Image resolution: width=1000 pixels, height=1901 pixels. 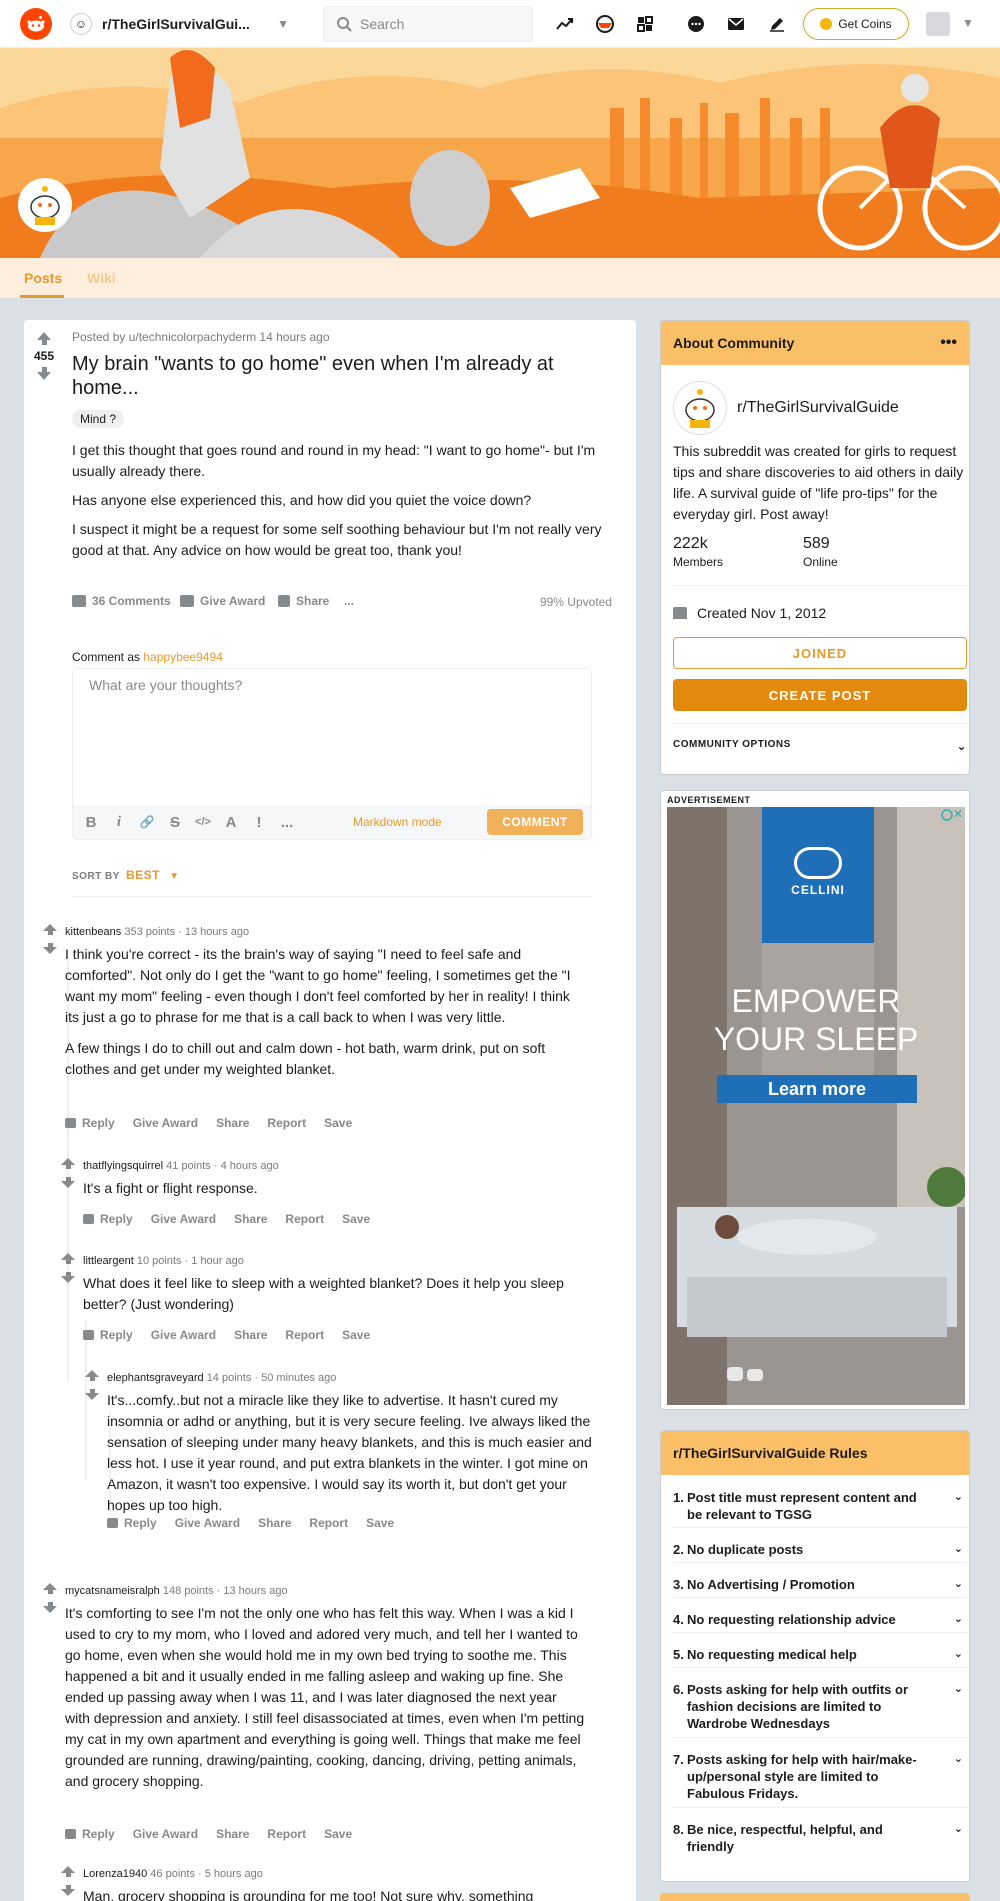 I want to click on comment-textarea, so click(x=332, y=737).